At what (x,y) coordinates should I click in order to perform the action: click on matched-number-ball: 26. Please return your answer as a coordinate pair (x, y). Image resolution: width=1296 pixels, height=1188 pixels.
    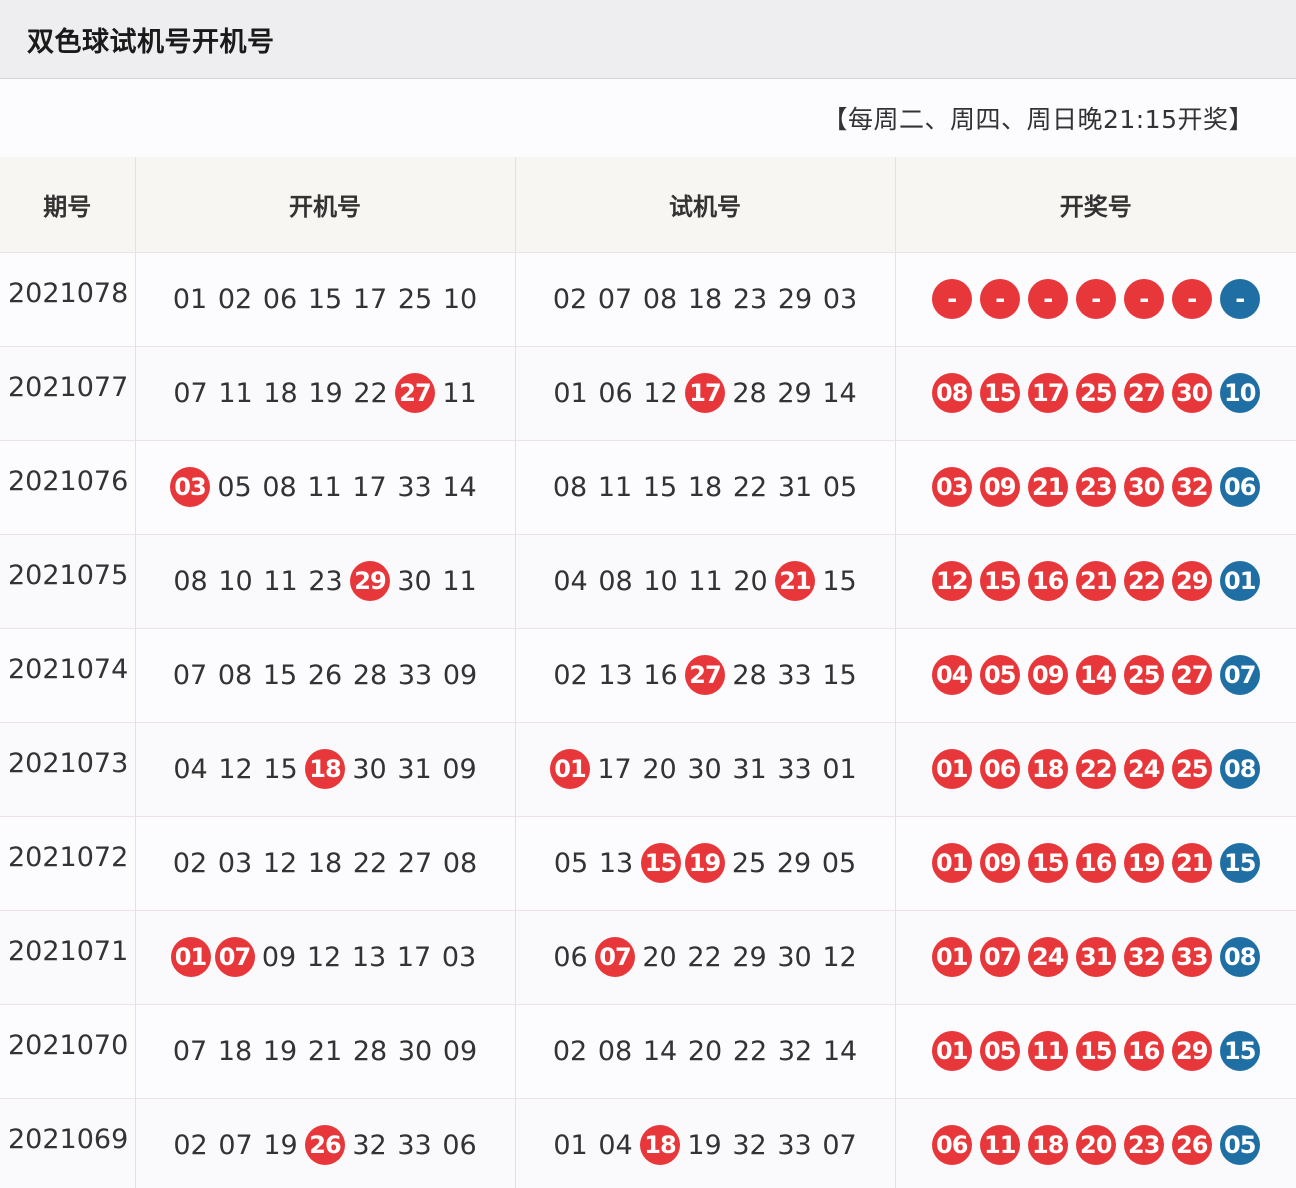
    Looking at the image, I should click on (325, 1145).